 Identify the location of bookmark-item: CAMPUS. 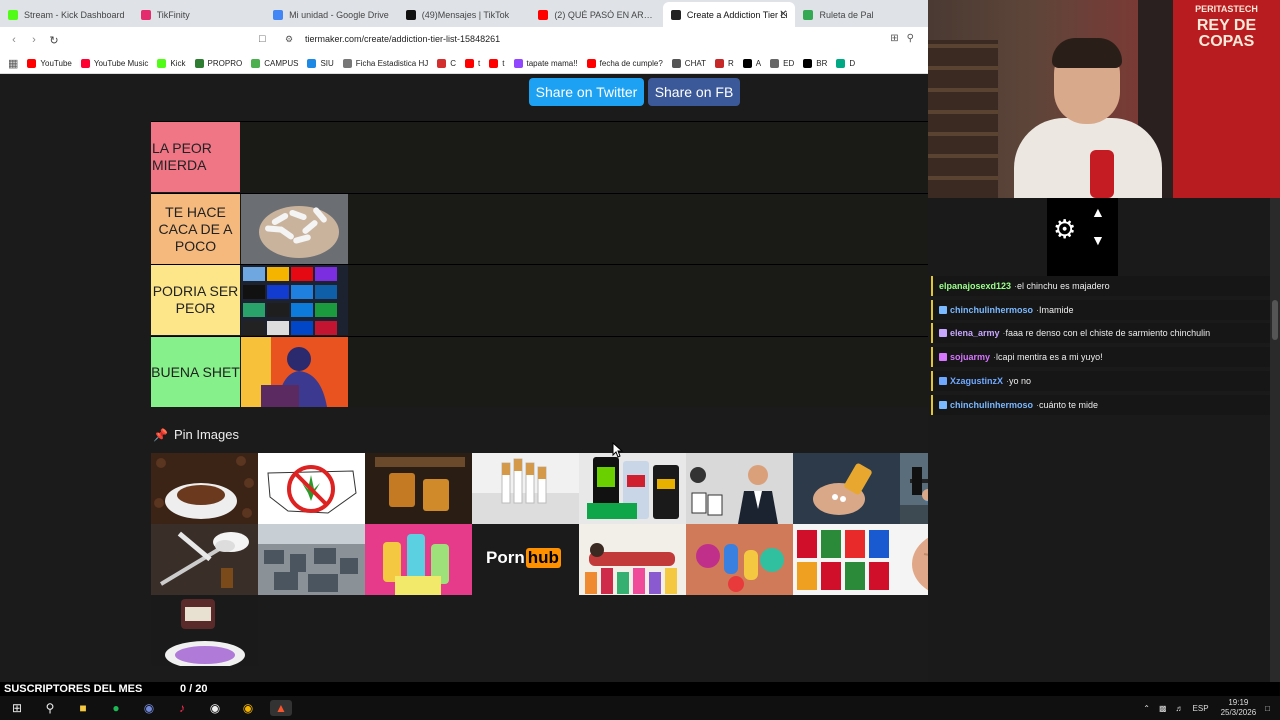
(274, 63).